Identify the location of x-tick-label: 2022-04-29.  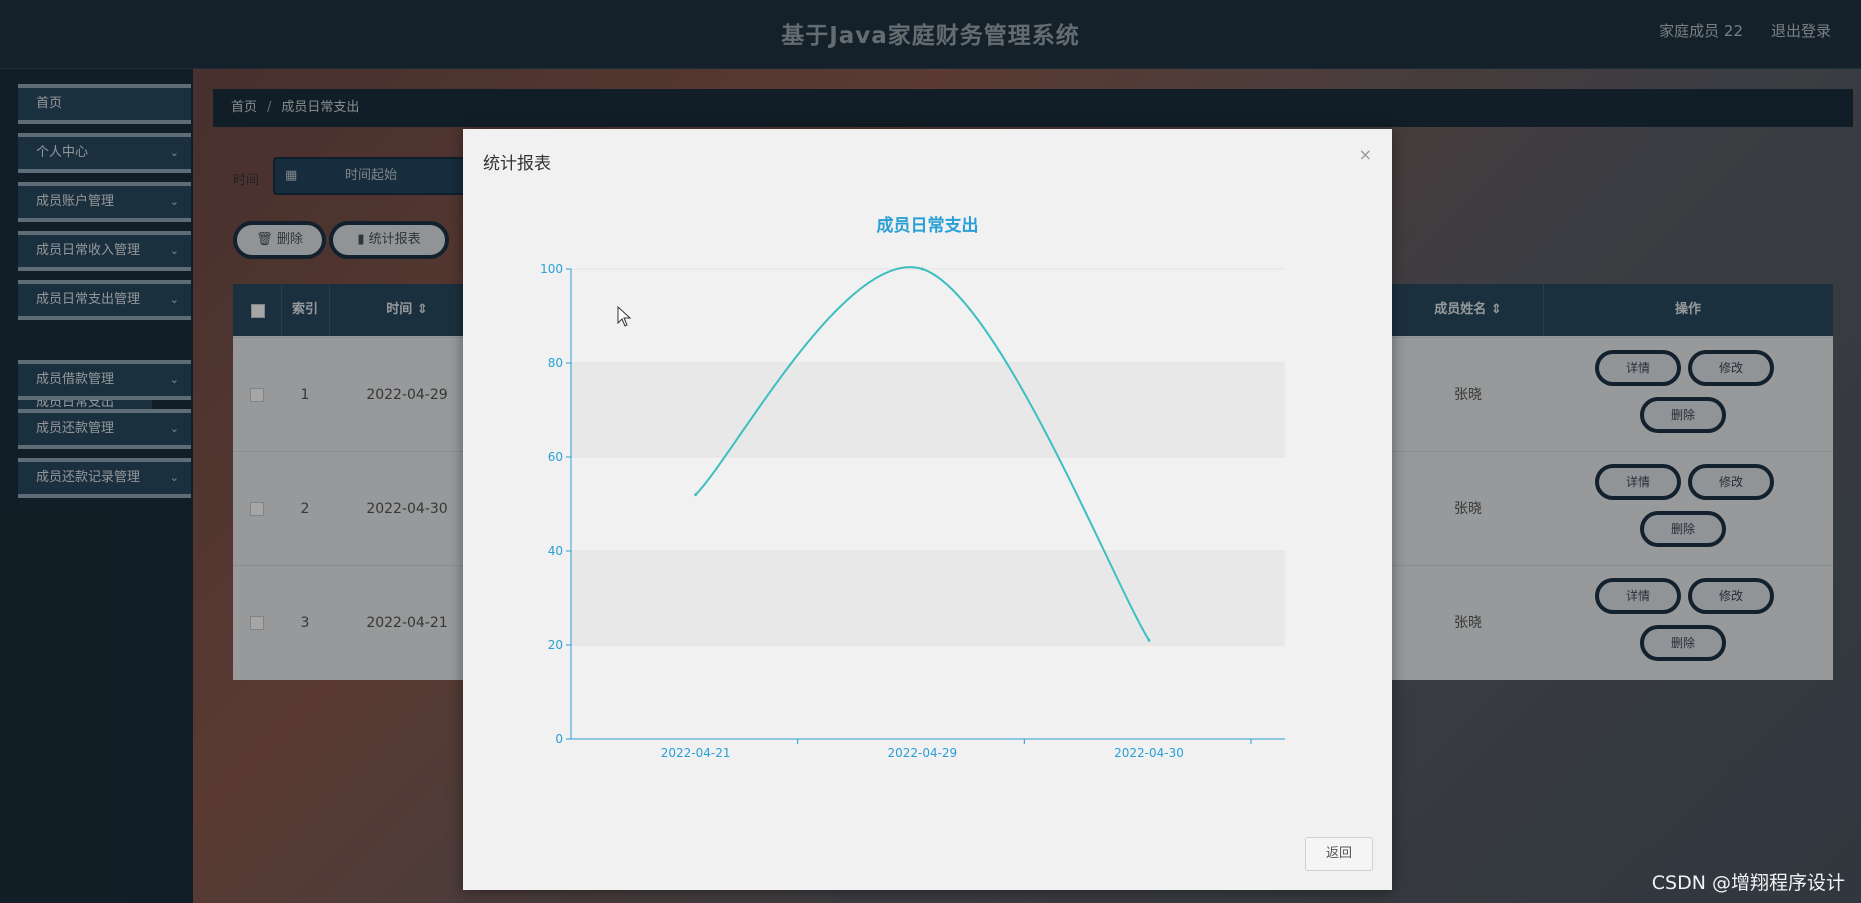
(922, 753).